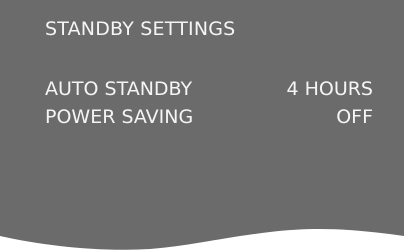  I want to click on menu-title: STANDBY SETTINGS, so click(140, 29).